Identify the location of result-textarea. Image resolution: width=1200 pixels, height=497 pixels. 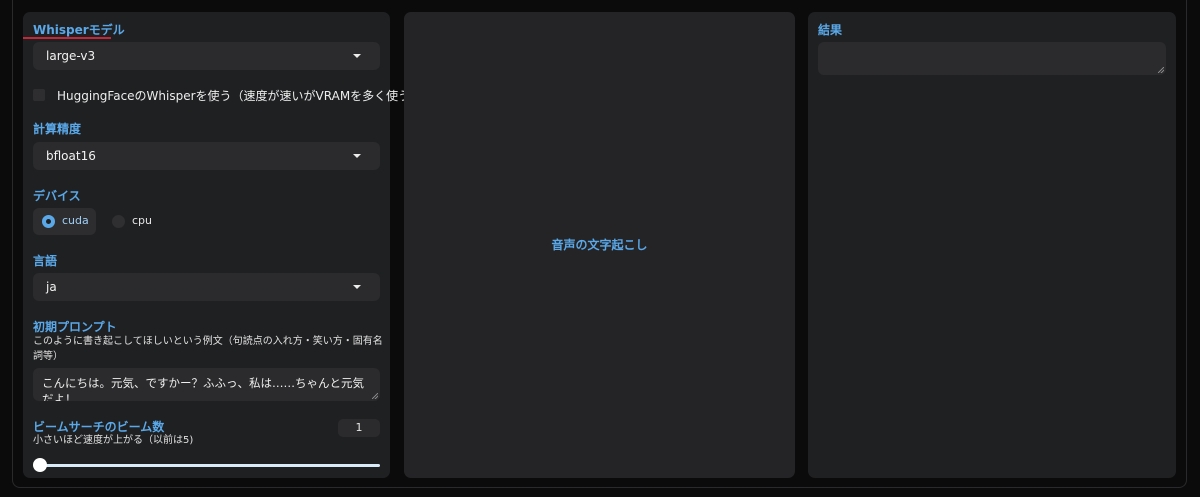
(992, 58).